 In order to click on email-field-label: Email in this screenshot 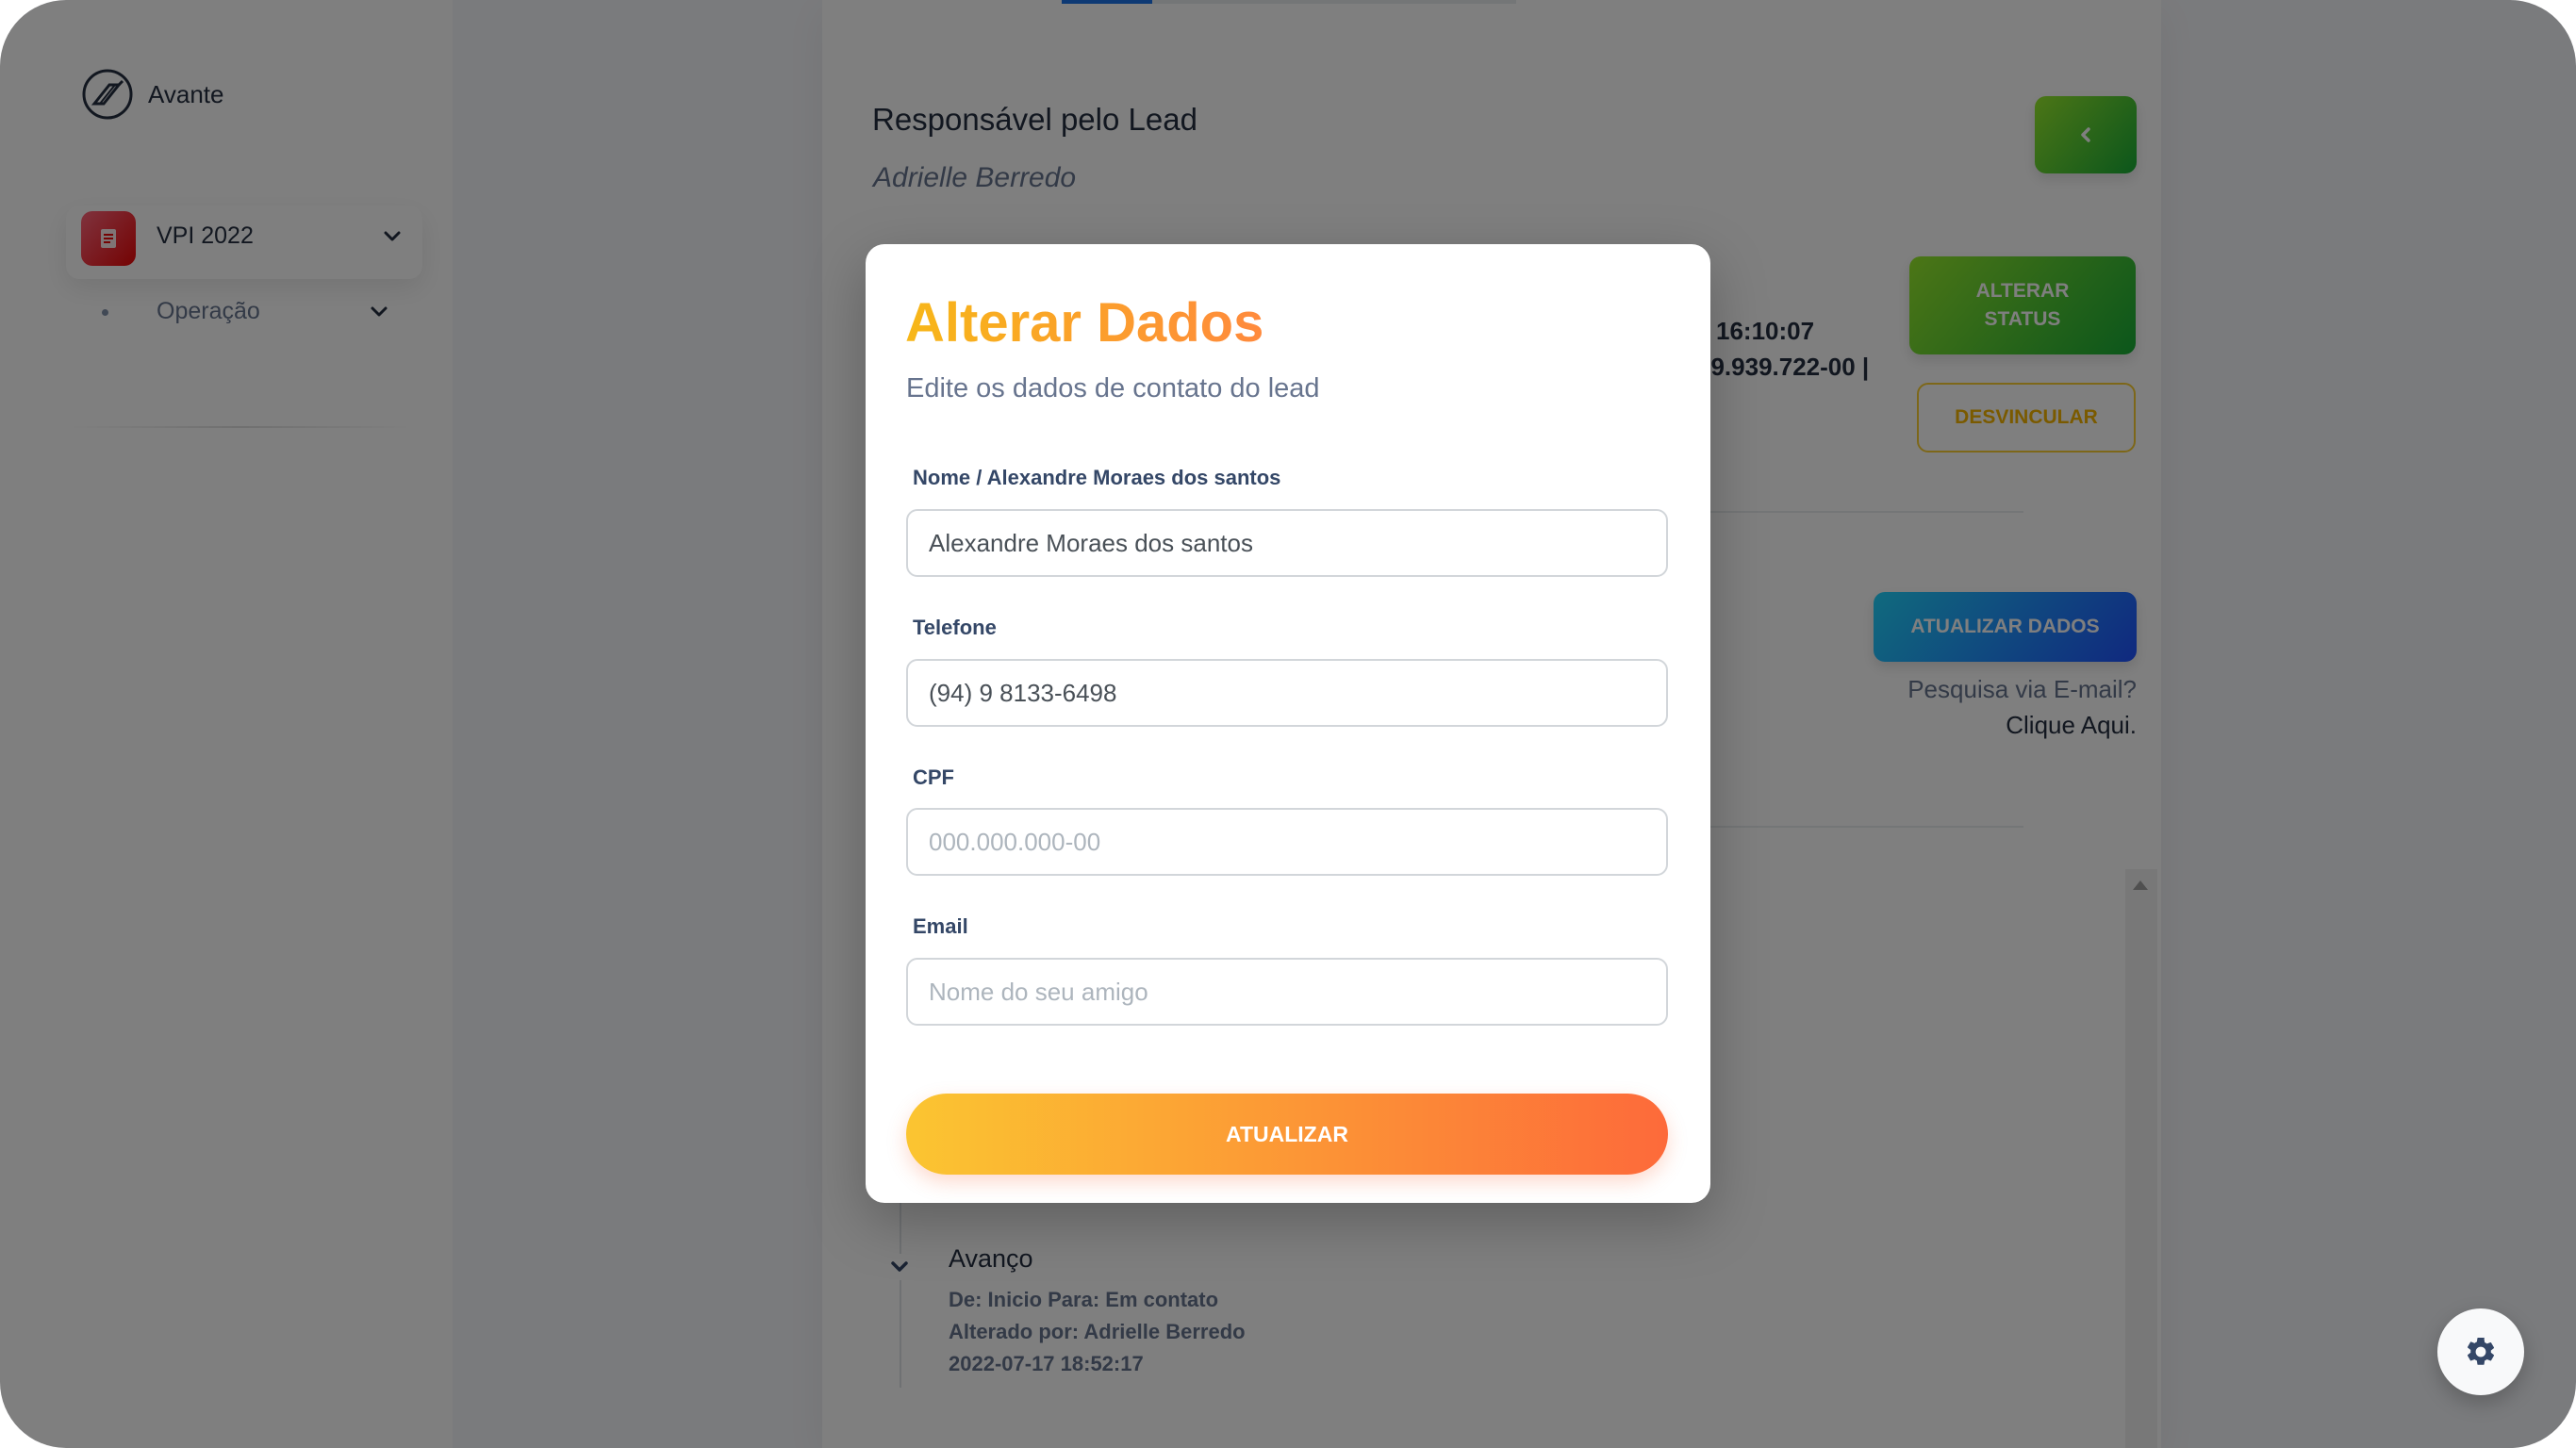, I will do `click(940, 926)`.